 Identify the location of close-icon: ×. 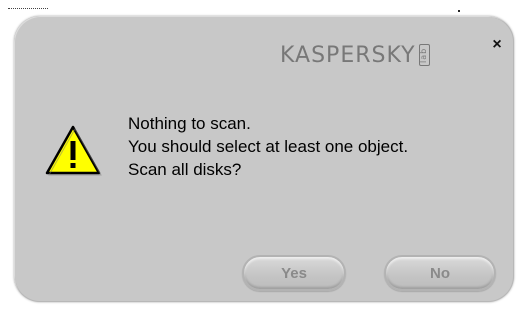
(497, 45).